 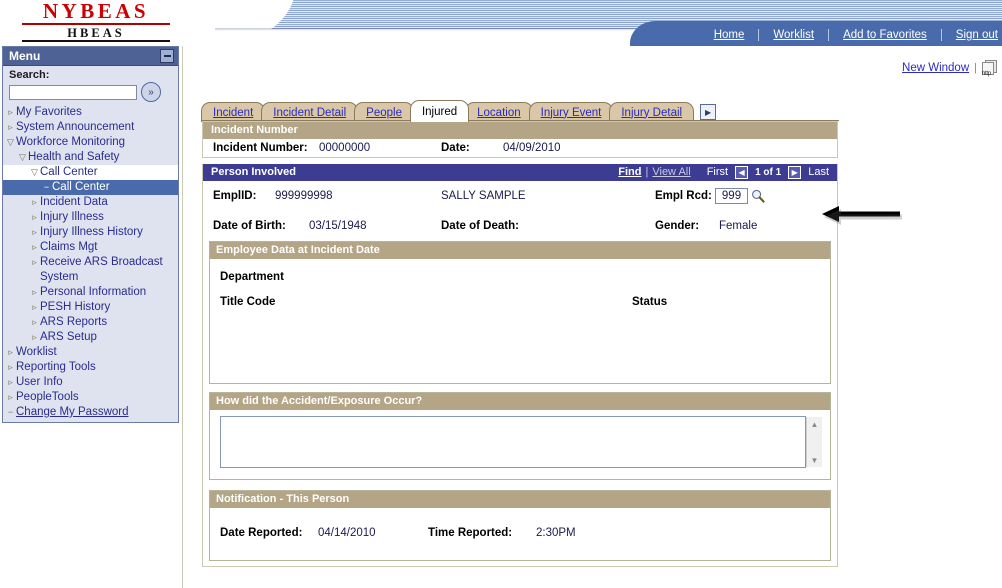 What do you see at coordinates (72, 217) in the screenshot?
I see `sidebar-item-label: Injury Illness` at bounding box center [72, 217].